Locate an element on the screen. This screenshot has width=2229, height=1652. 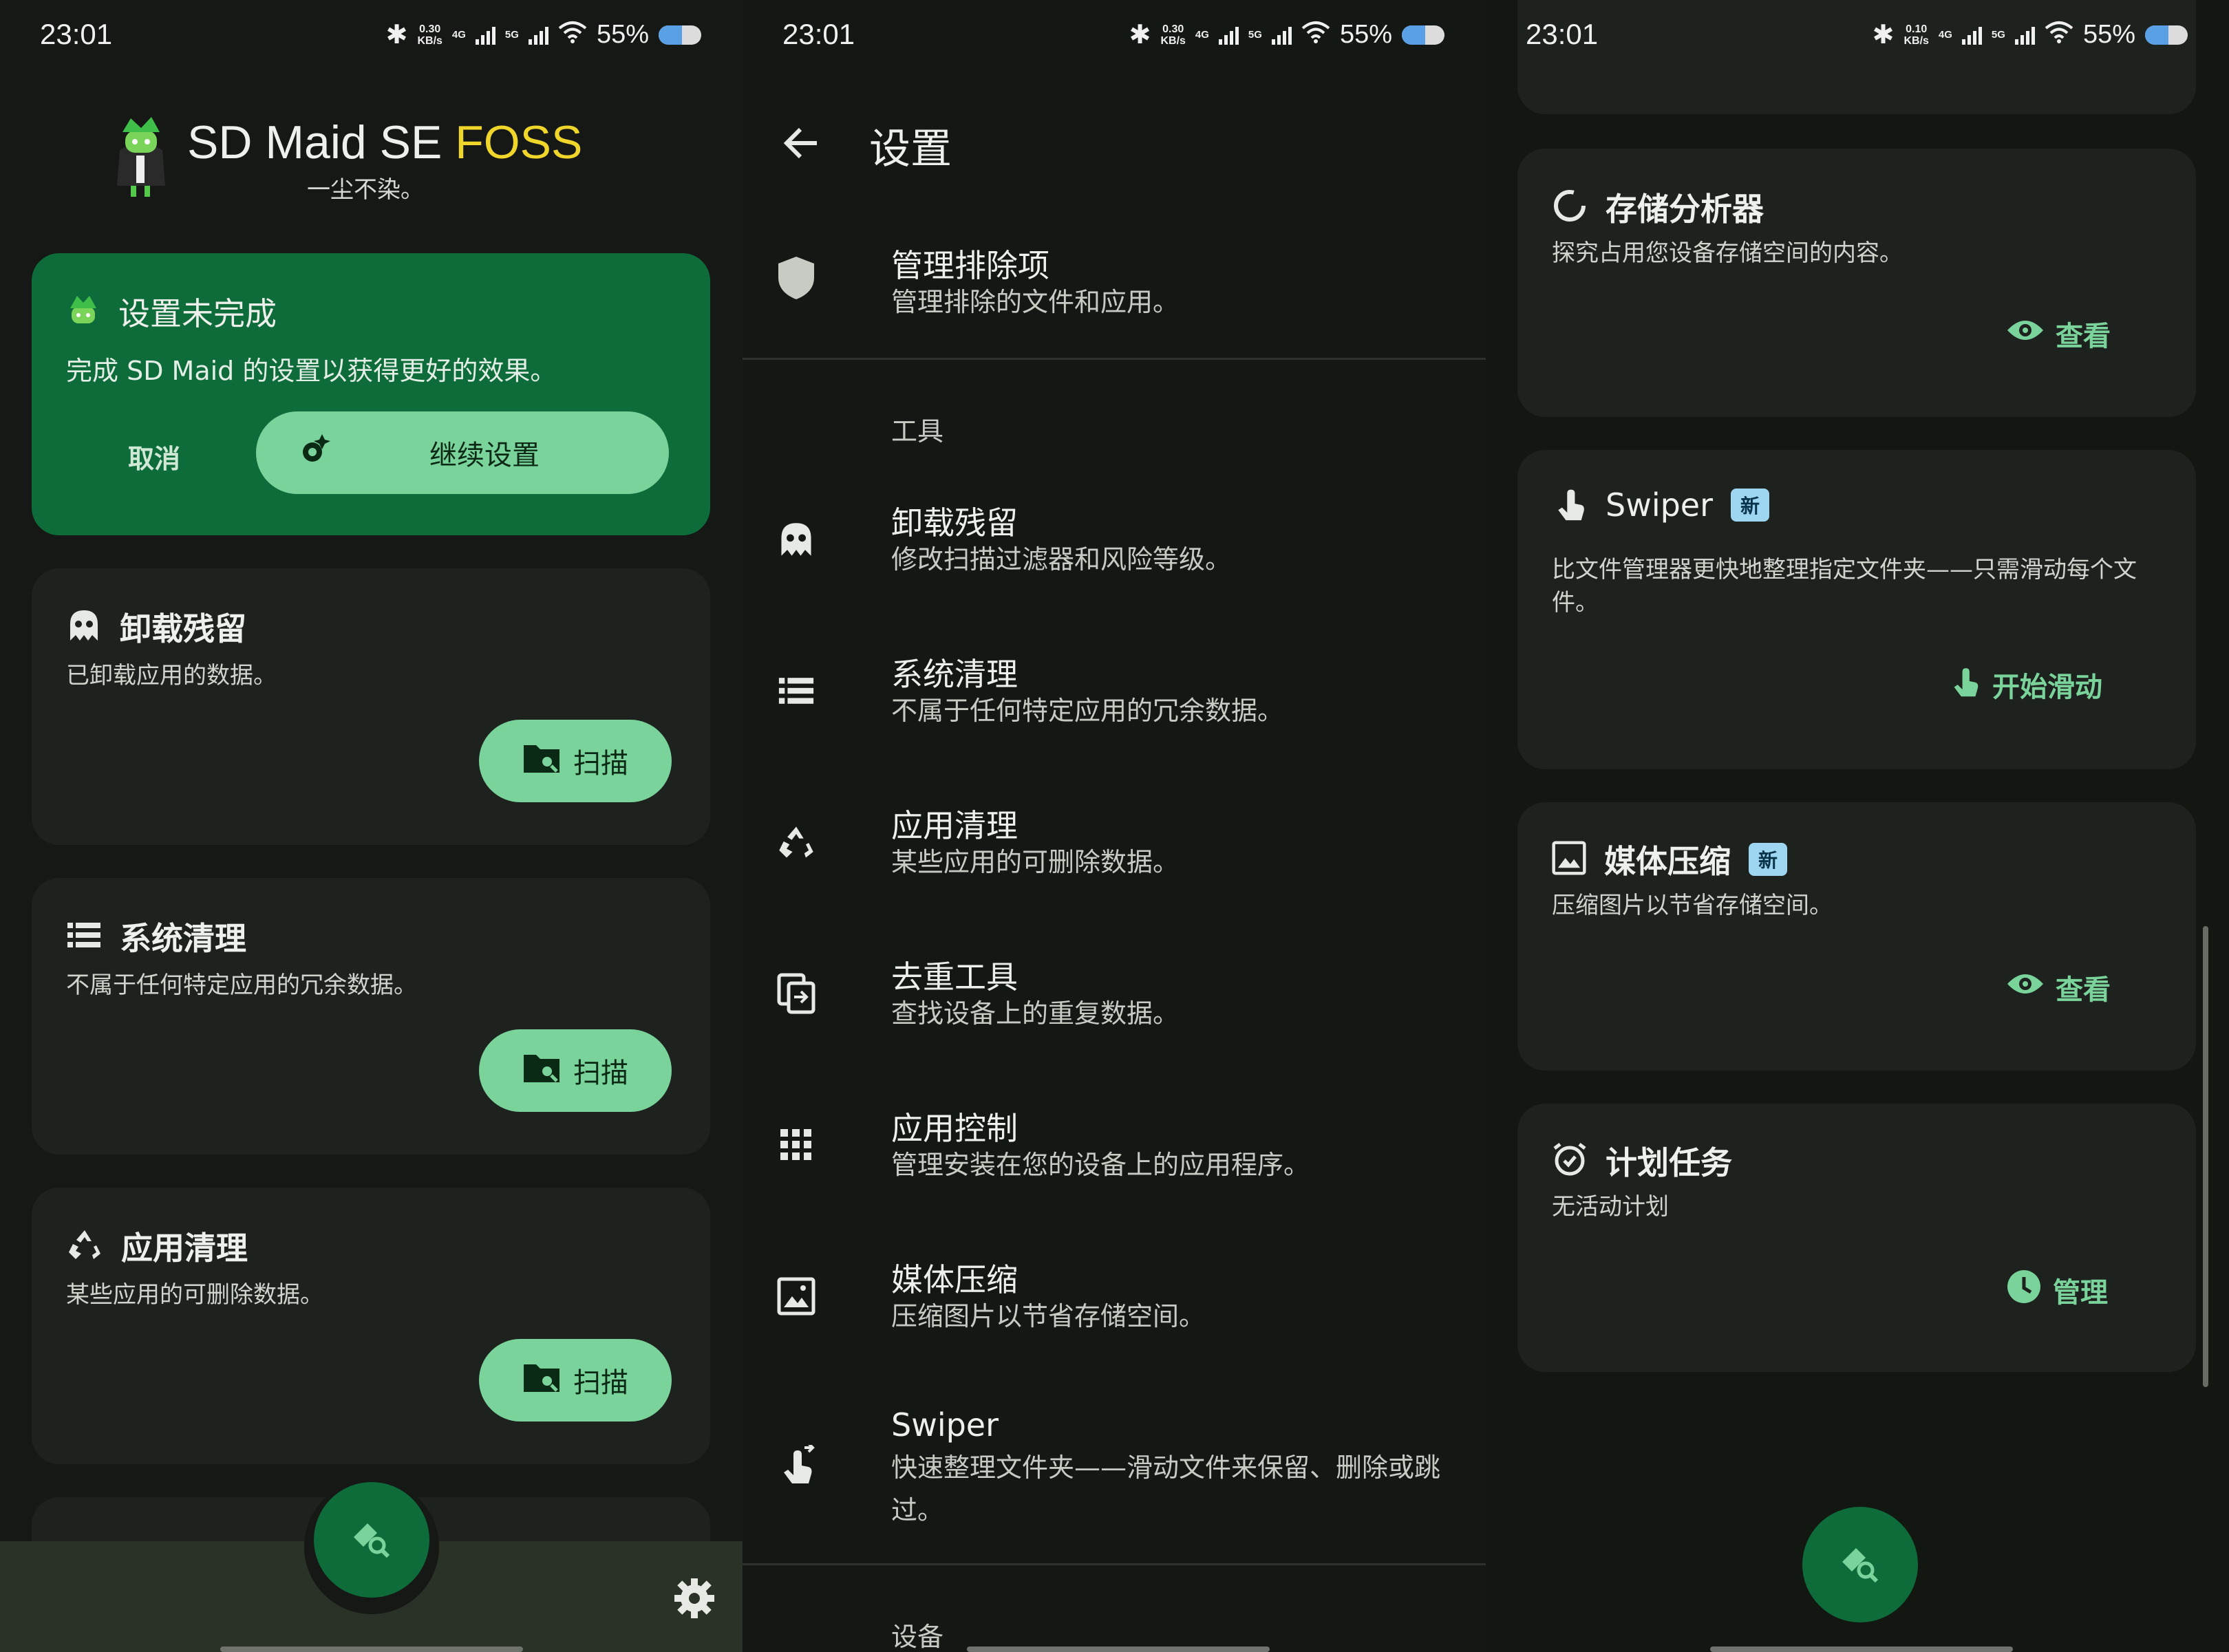
battery-text: 55% is located at coordinates (1365, 34).